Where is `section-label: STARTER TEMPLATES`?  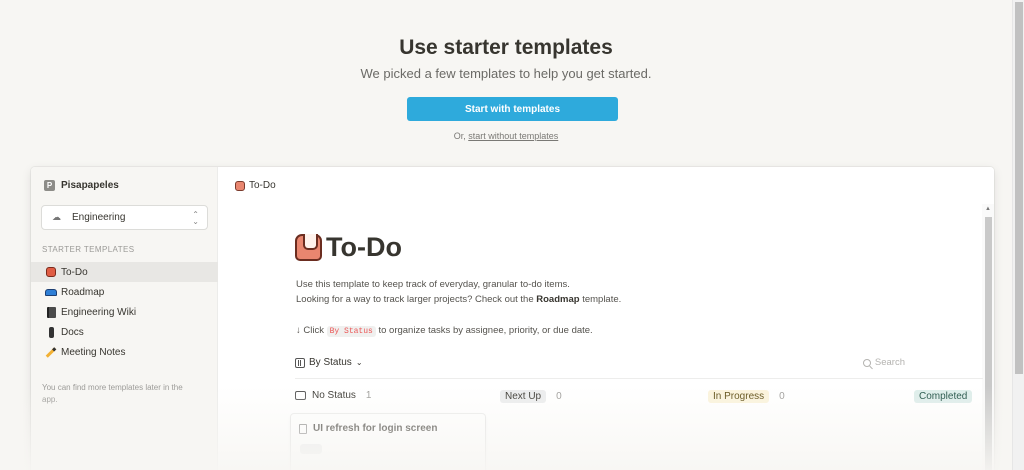
section-label: STARTER TEMPLATES is located at coordinates (88, 249).